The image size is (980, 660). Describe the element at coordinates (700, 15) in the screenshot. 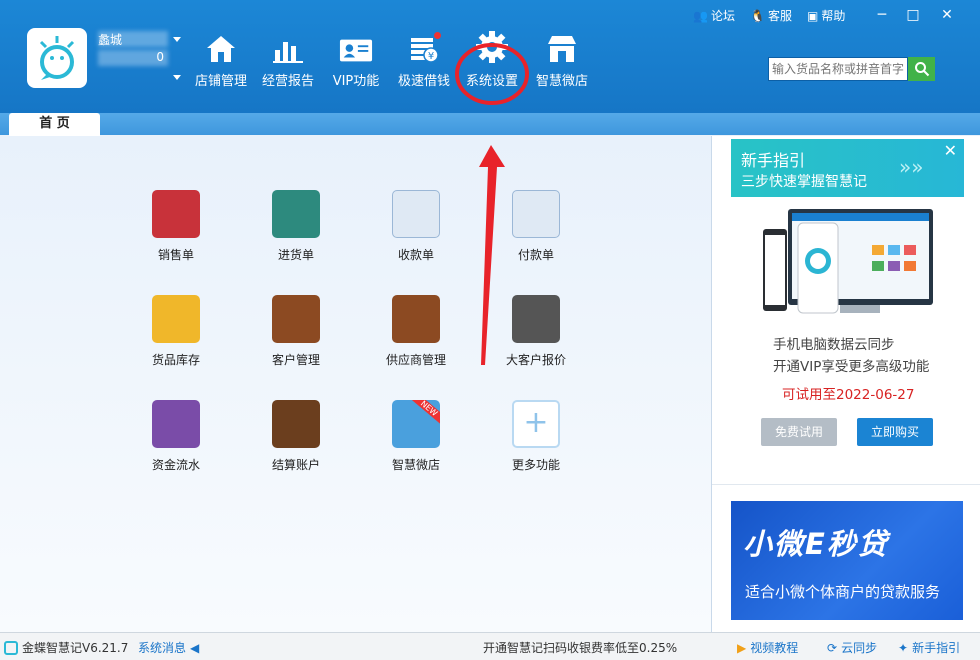

I see `forum-icon: 👥` at that location.